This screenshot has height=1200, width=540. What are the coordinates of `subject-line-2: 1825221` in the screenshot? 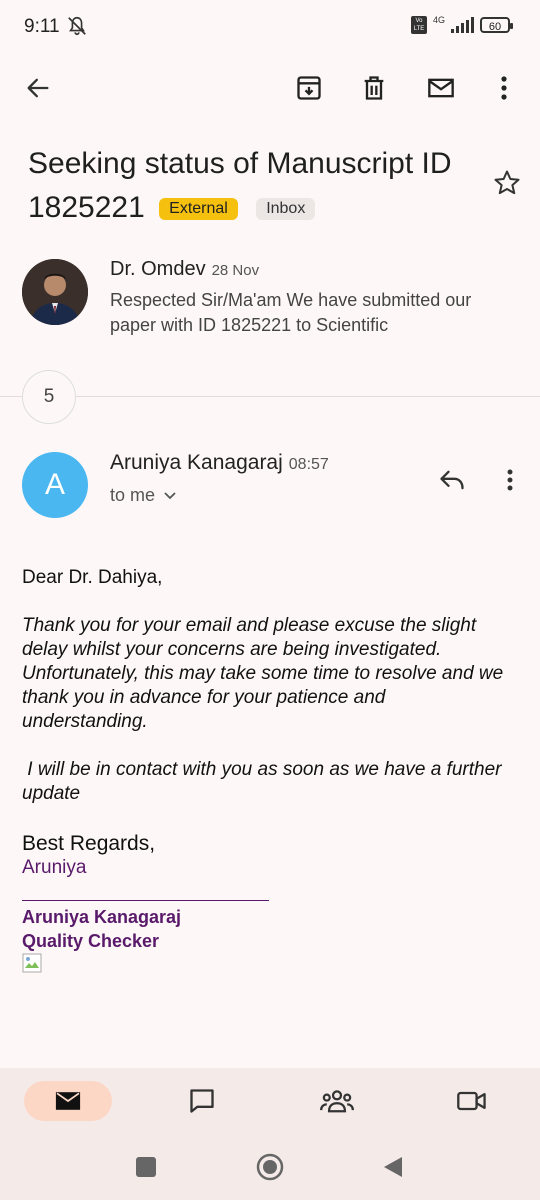 It's located at (86, 207).